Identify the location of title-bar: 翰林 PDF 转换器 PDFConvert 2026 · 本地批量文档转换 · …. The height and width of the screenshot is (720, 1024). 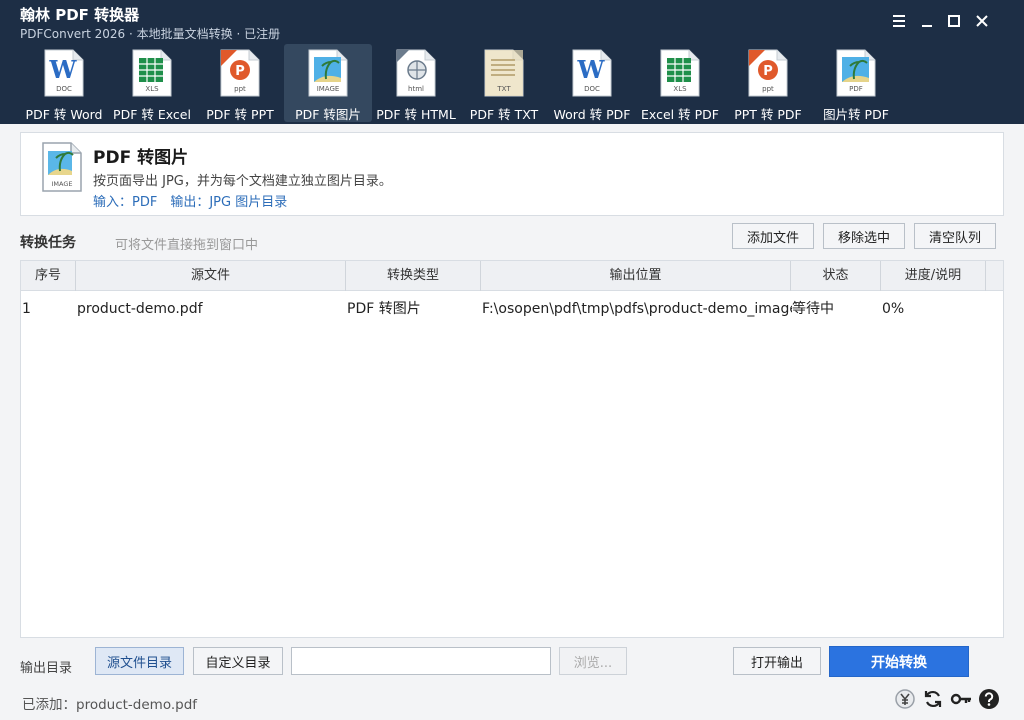
(512, 21).